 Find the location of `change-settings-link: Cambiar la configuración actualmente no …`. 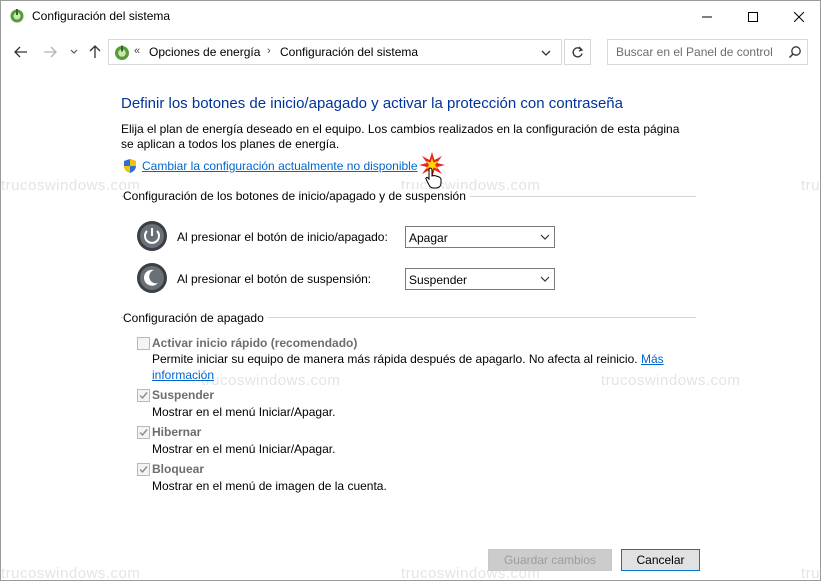

change-settings-link: Cambiar la configuración actualmente no … is located at coordinates (270, 166).